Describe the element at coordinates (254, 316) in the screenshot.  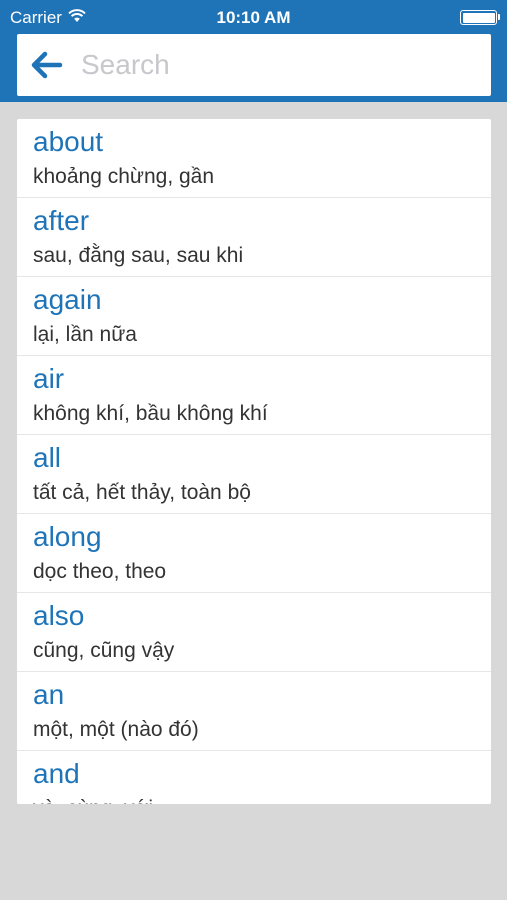
I see `list-item-again: again lại, lần nữa` at that location.